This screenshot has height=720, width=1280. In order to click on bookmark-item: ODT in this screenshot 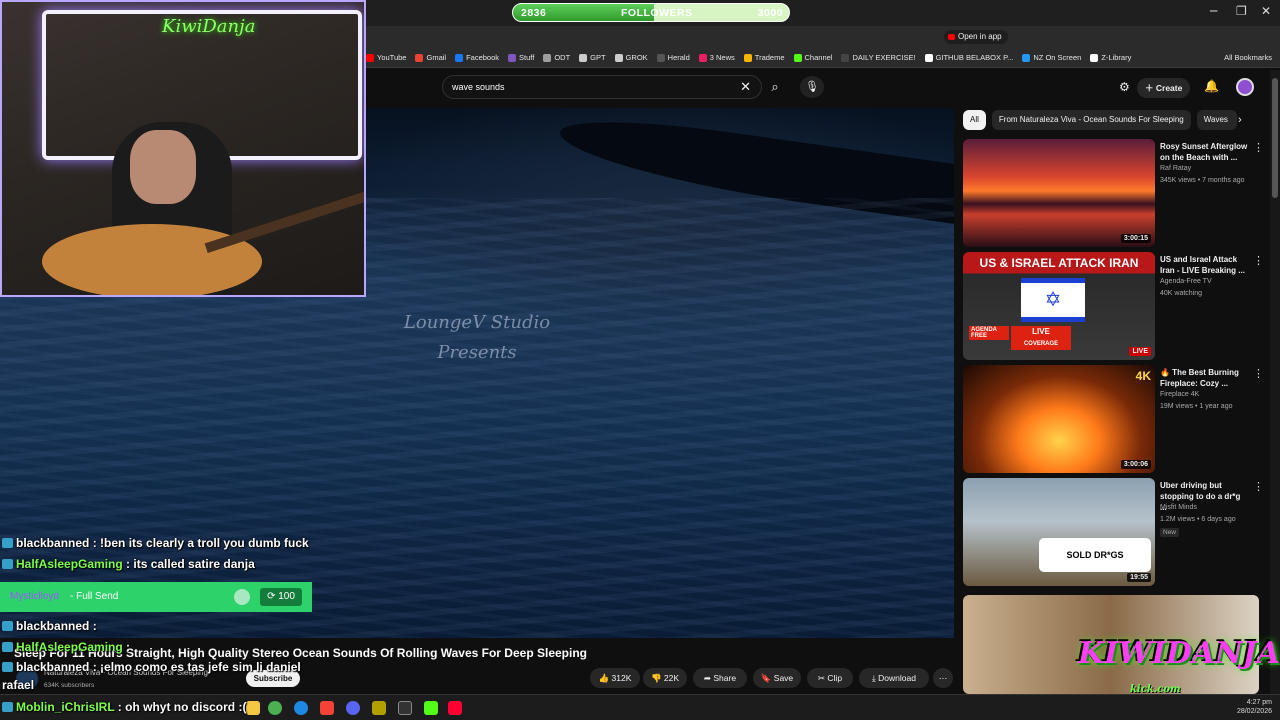, I will do `click(556, 57)`.